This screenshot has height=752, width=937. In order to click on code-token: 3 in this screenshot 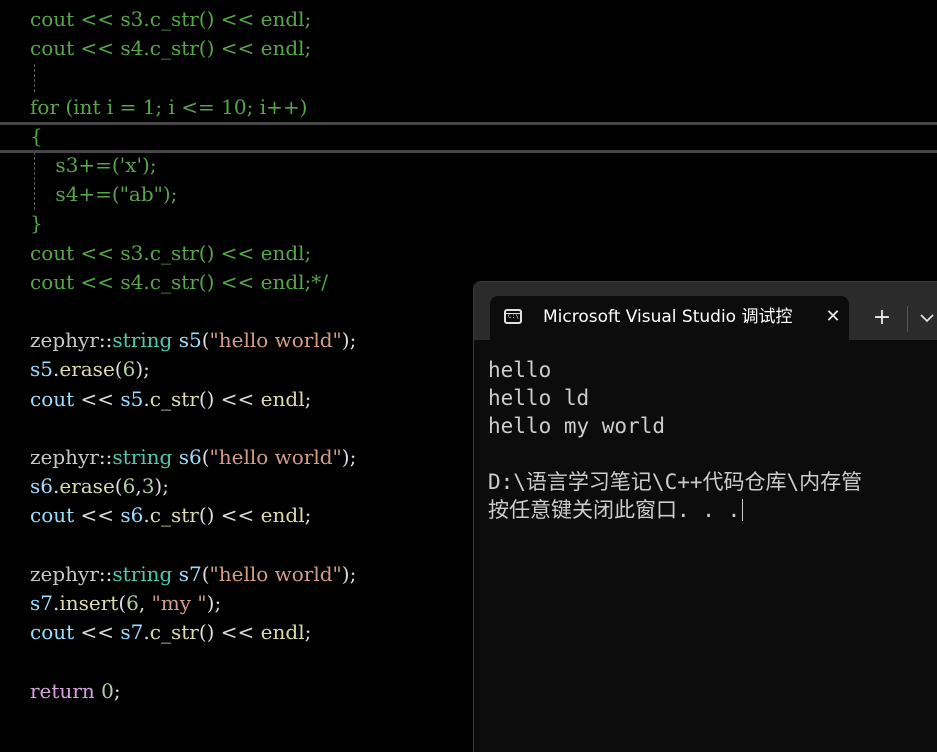, I will do `click(148, 486)`.